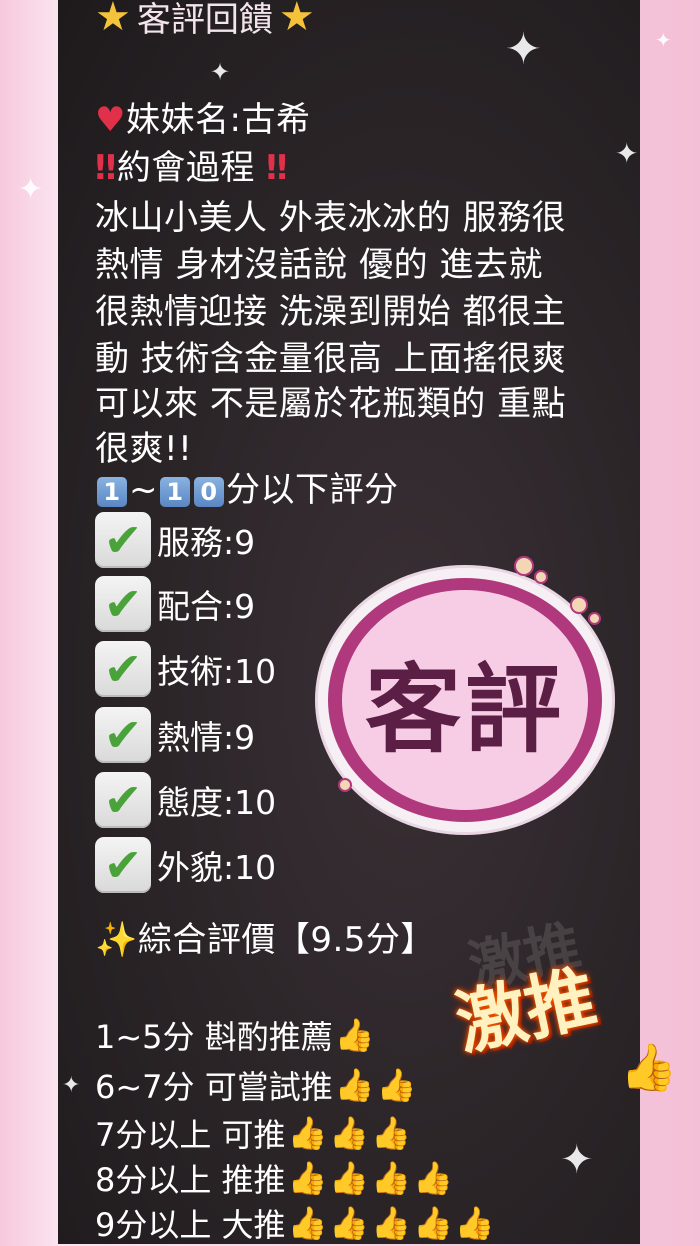 This screenshot has width=700, height=1246. What do you see at coordinates (110, 120) in the screenshot?
I see `heart-icon: ♥` at bounding box center [110, 120].